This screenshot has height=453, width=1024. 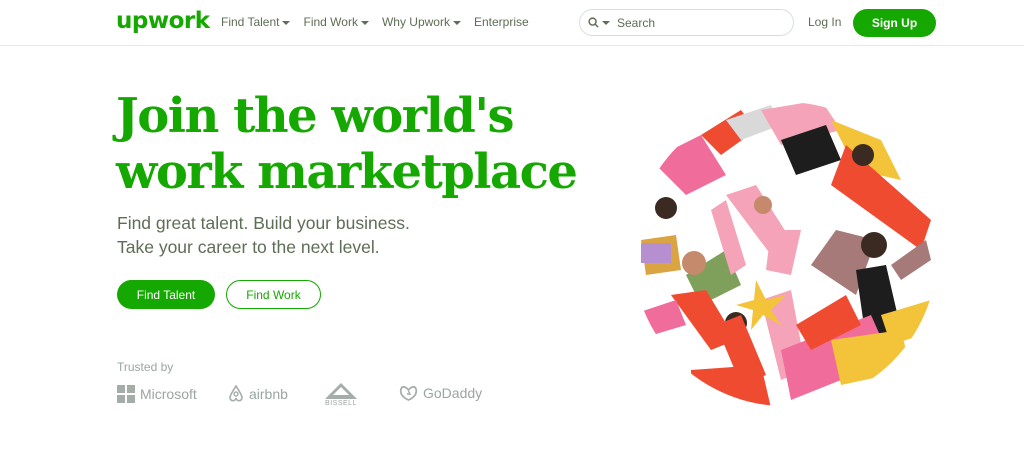 What do you see at coordinates (163, 21) in the screenshot?
I see `upwork-logo: upwork` at bounding box center [163, 21].